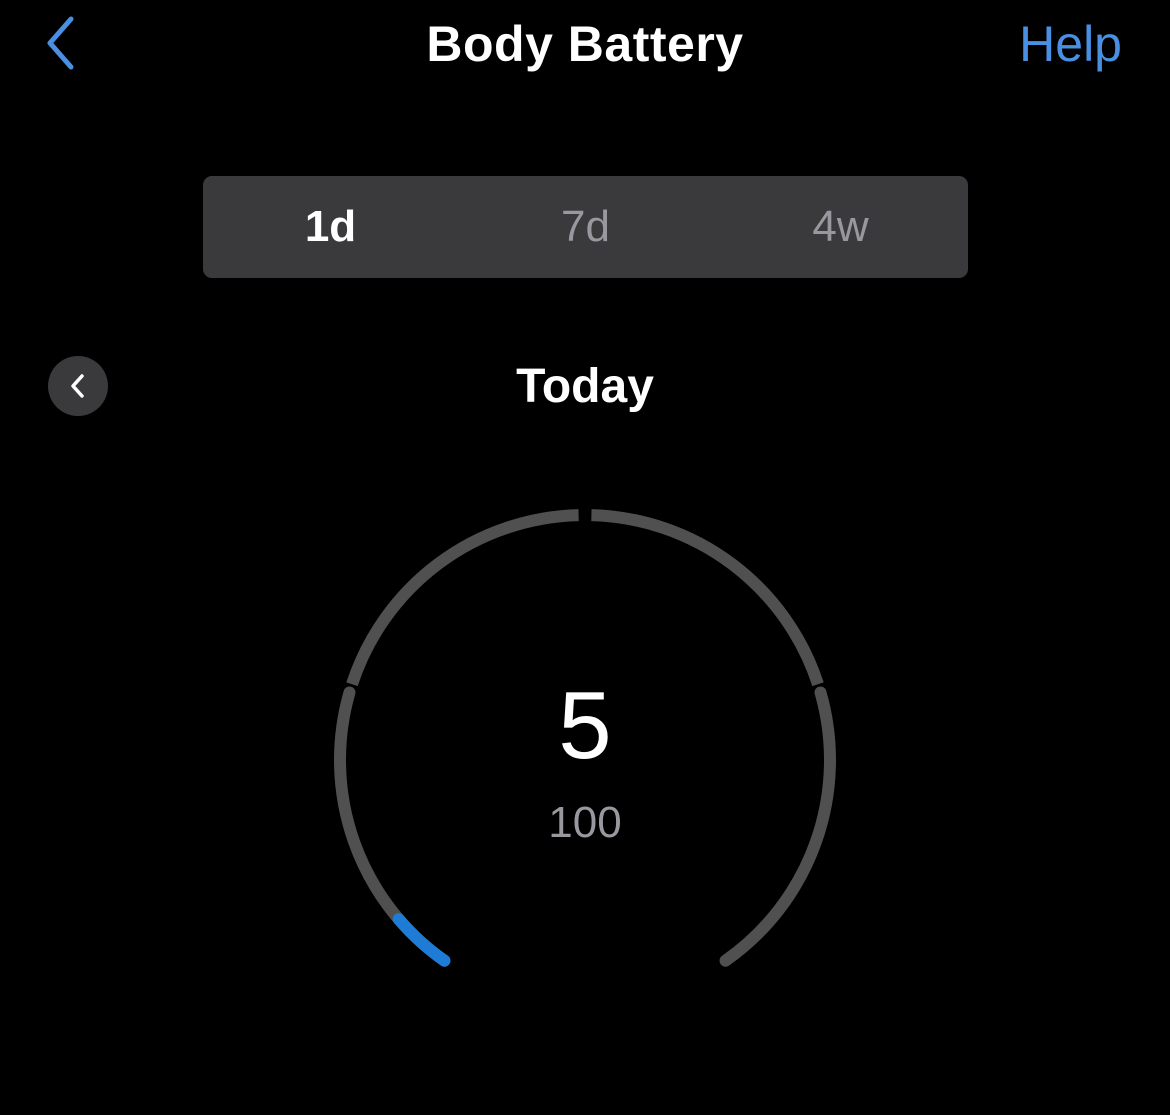 Image resolution: width=1170 pixels, height=1115 pixels. Describe the element at coordinates (585, 386) in the screenshot. I see `period-label: Today` at that location.